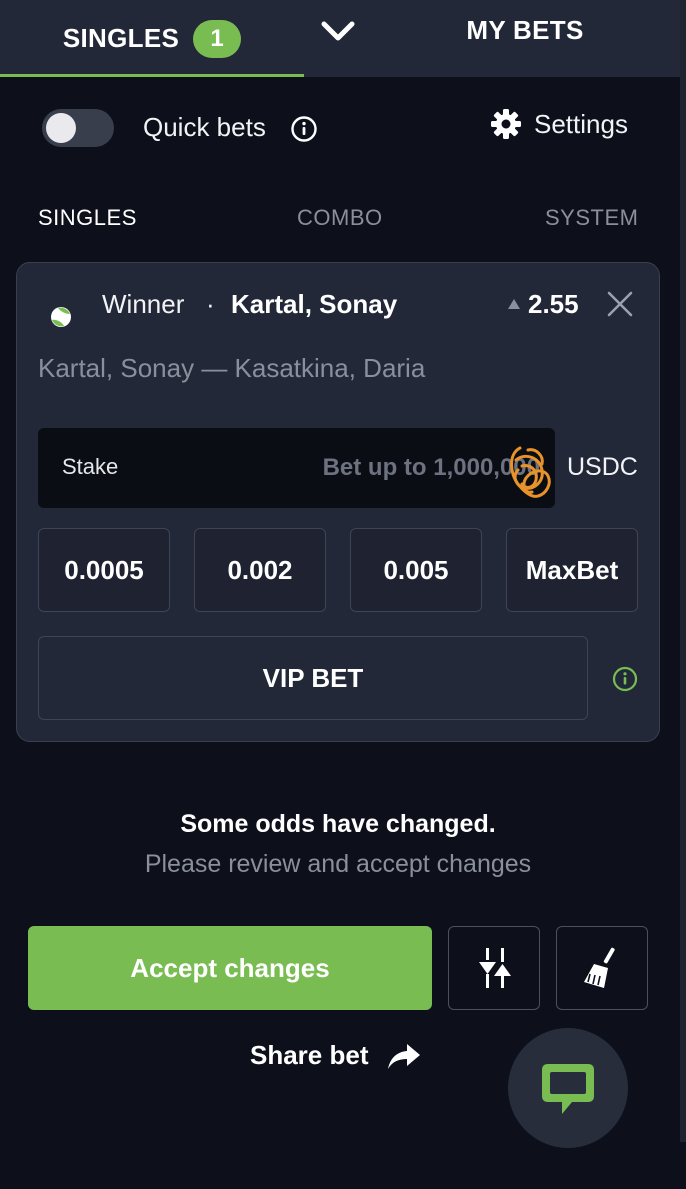 Image resolution: width=686 pixels, height=1189 pixels. I want to click on odds-value: 2.55, so click(553, 304).